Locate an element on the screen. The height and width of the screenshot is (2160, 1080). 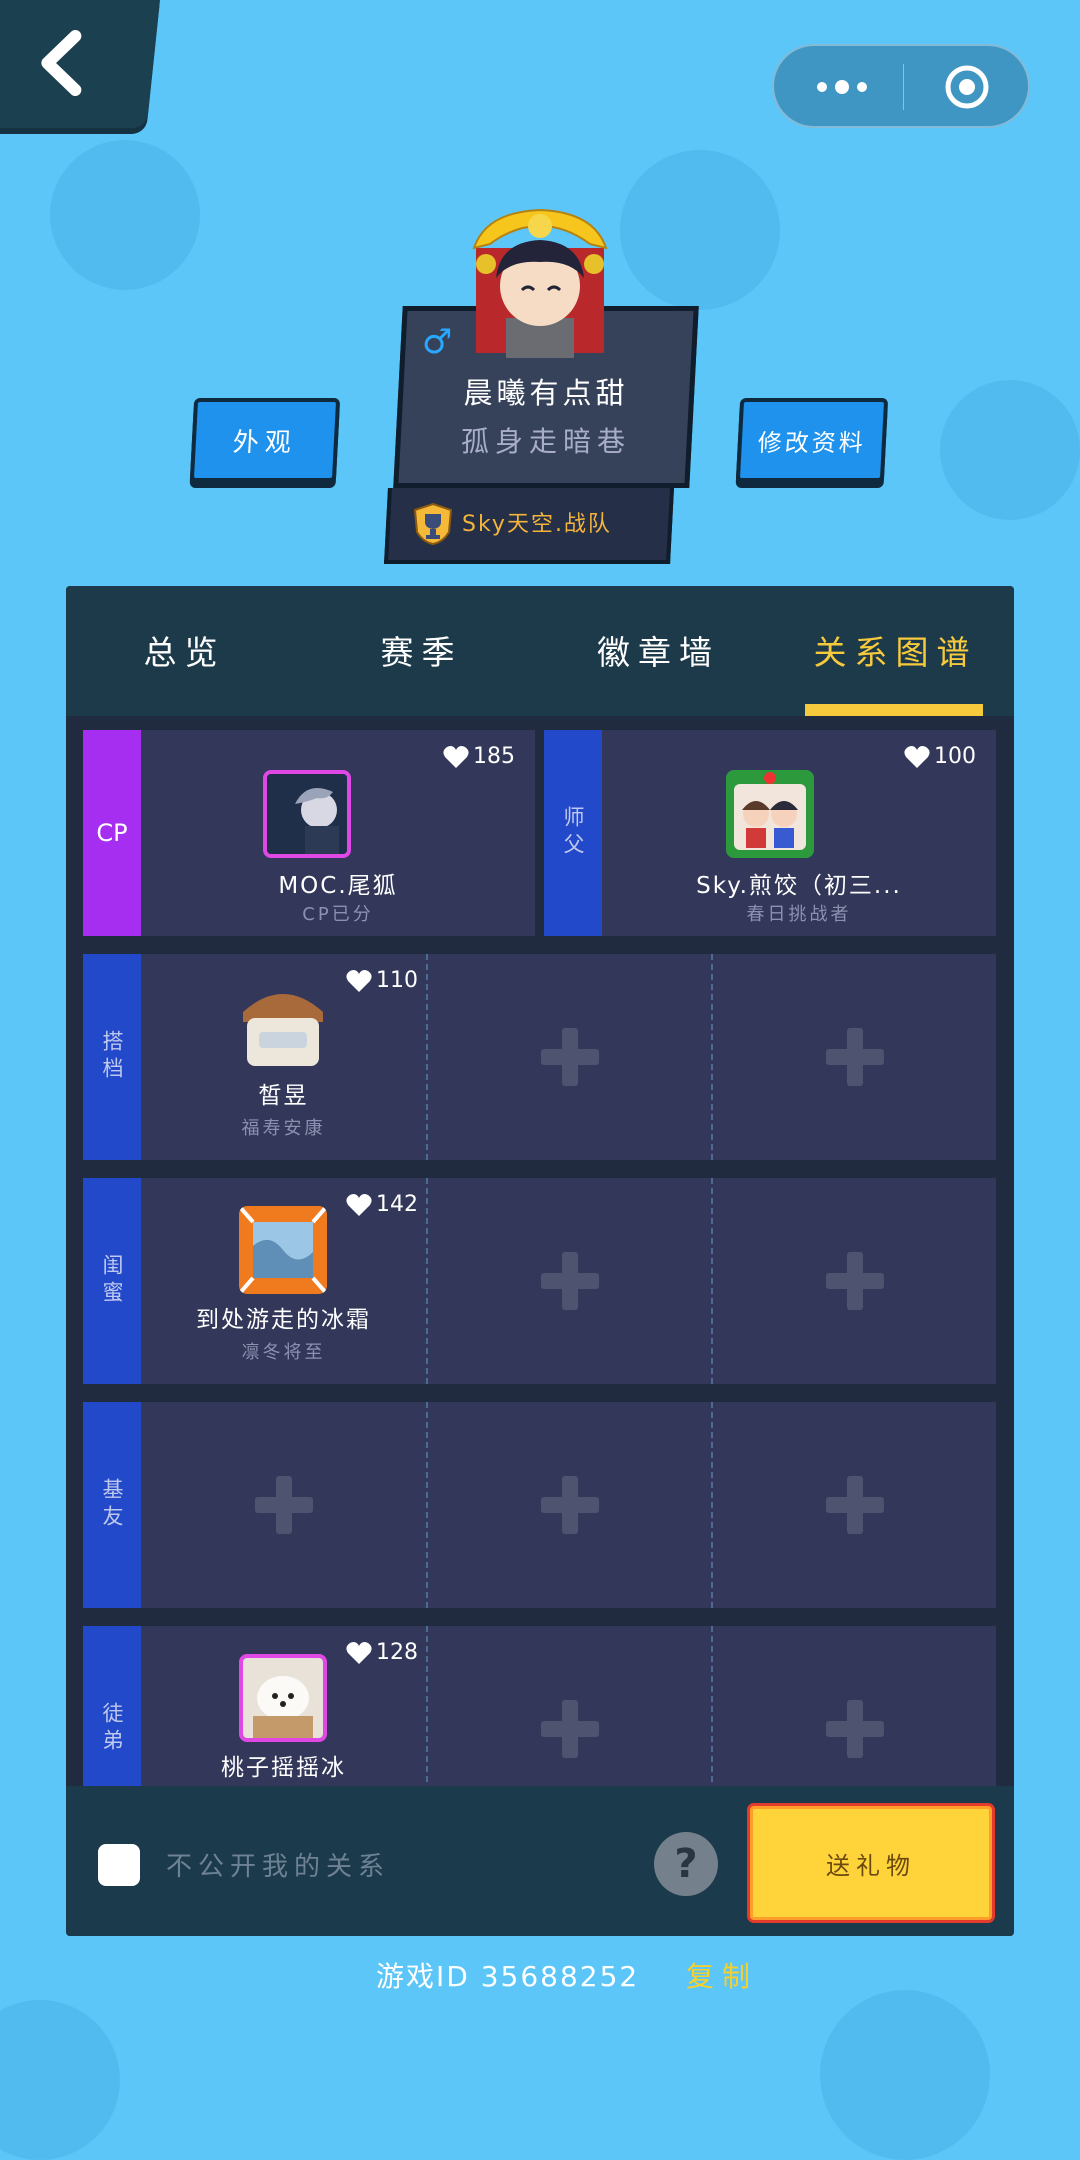
category-label-buddy: 基友 is located at coordinates (112, 1505).